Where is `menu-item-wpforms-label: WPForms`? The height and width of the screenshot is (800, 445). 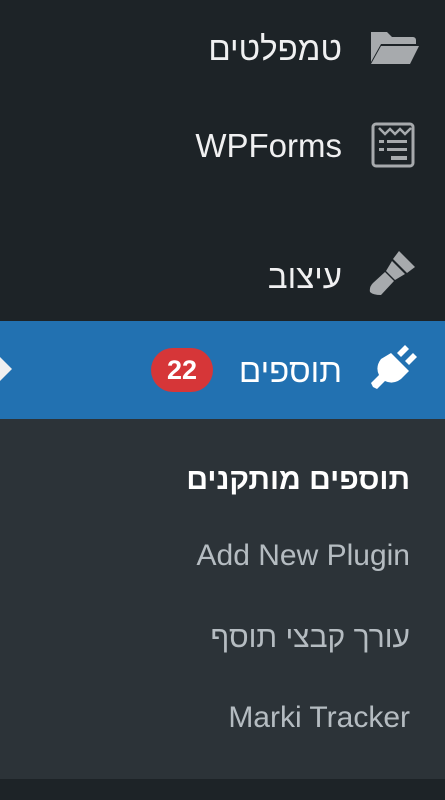
menu-item-wpforms-label: WPForms is located at coordinates (268, 145).